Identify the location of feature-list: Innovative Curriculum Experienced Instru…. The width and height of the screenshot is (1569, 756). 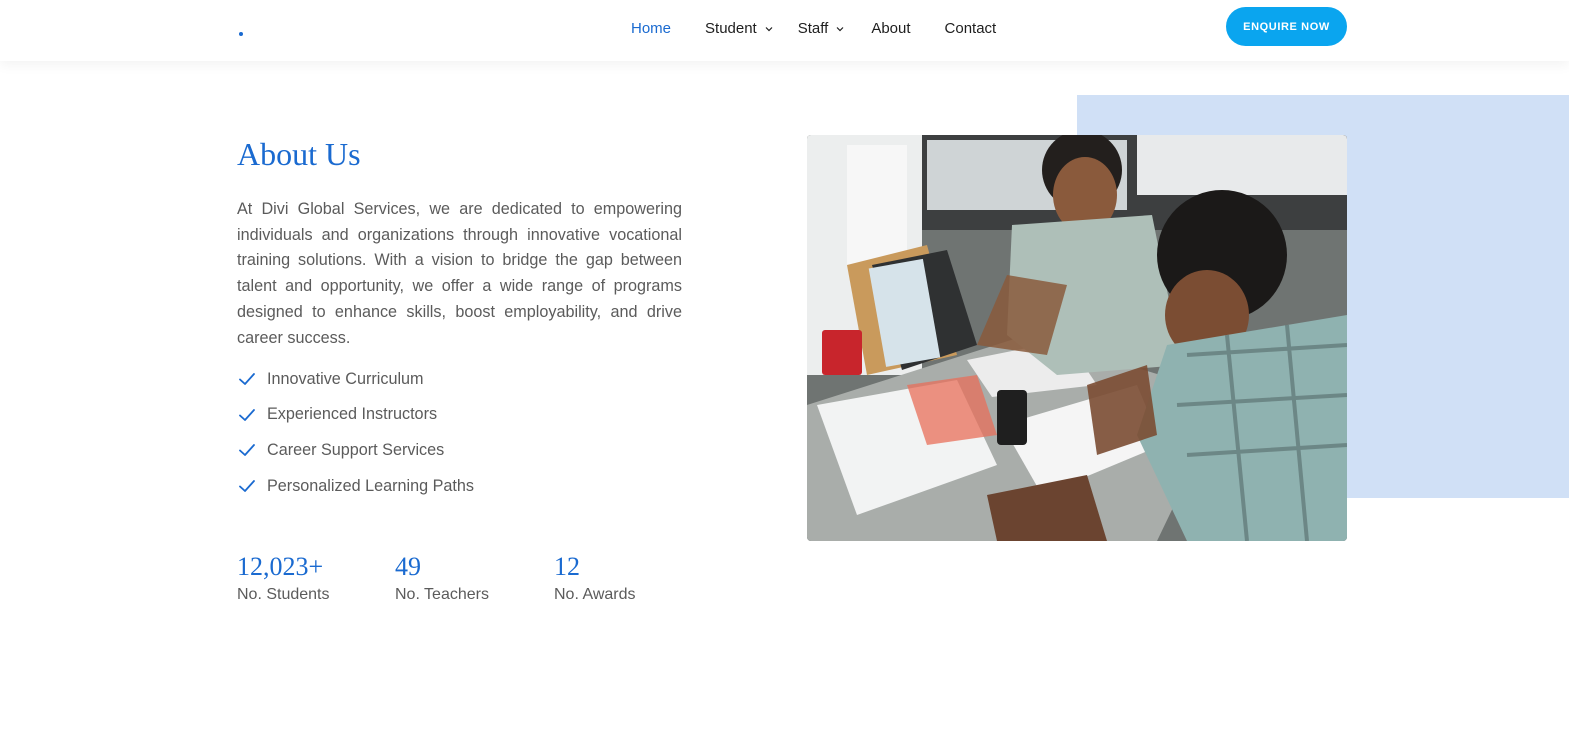
(355, 438).